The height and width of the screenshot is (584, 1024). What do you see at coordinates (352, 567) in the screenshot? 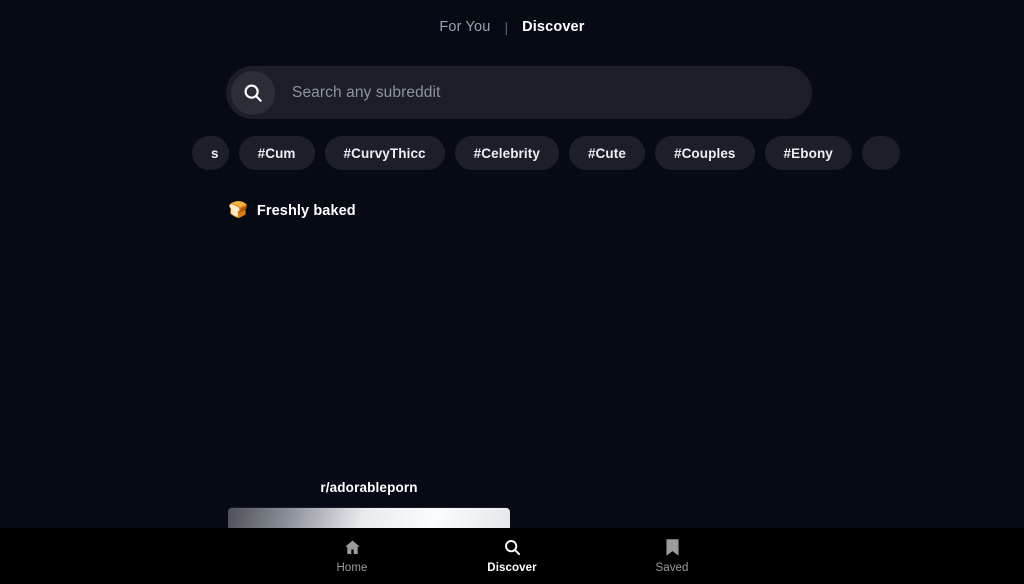
I see `nav-label-home: Home` at bounding box center [352, 567].